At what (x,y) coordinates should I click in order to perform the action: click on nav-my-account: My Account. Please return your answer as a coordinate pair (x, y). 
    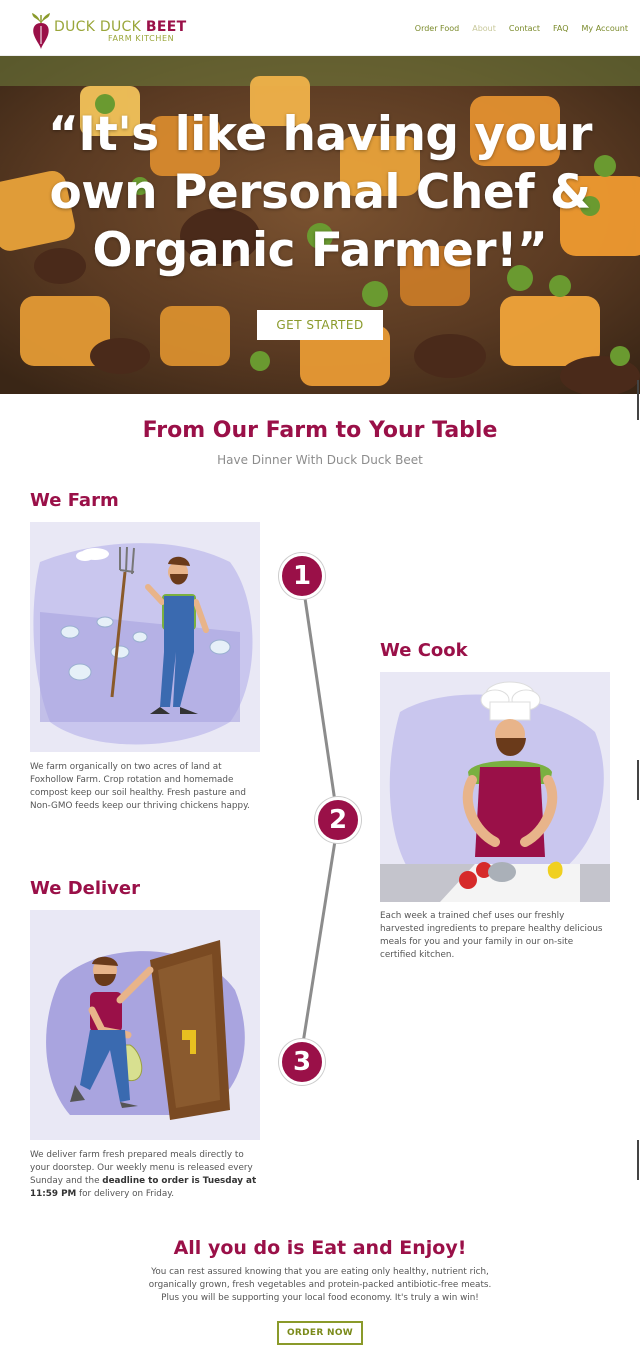
    Looking at the image, I should click on (605, 28).